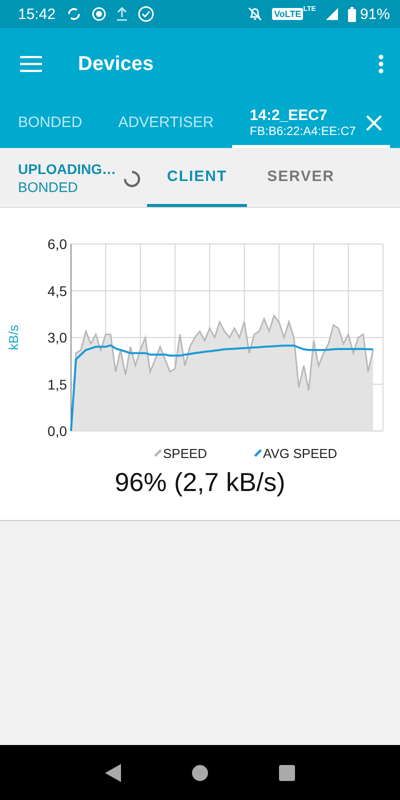 The image size is (400, 800). I want to click on volte-badge: VoLTE, so click(288, 14).